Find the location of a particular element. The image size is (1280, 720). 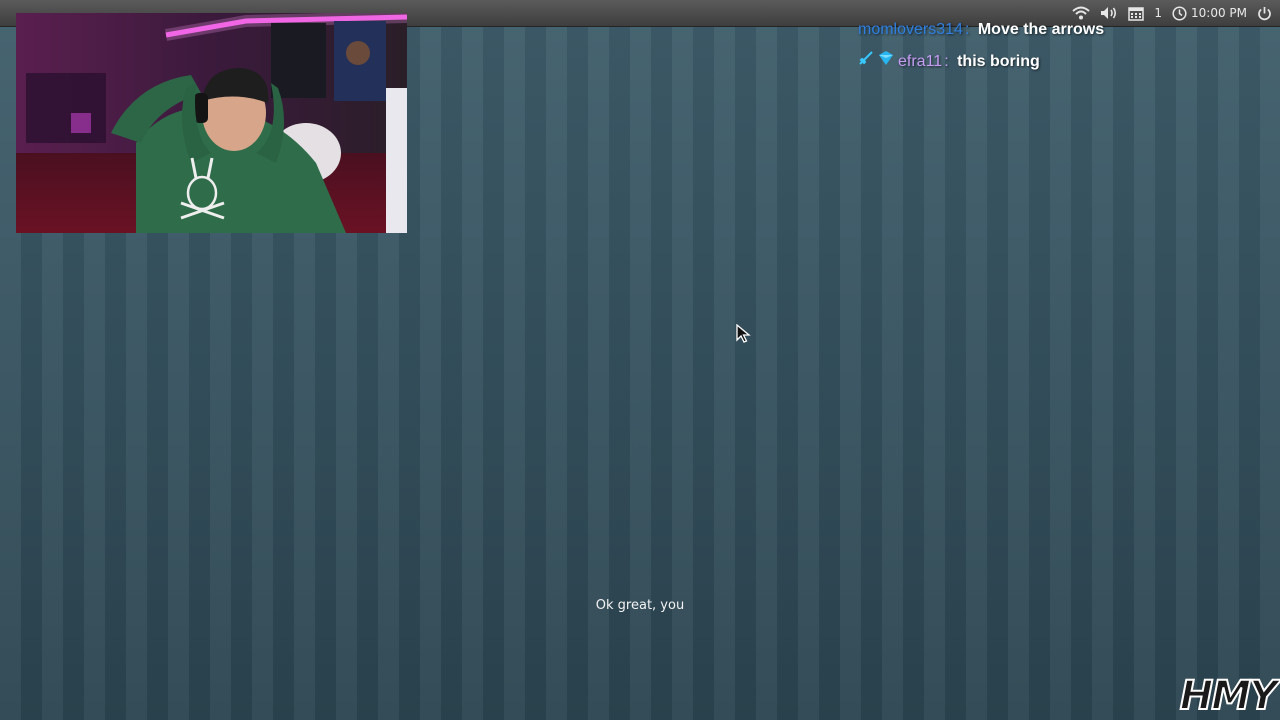

chat-text: Move the arrows is located at coordinates (1041, 29).